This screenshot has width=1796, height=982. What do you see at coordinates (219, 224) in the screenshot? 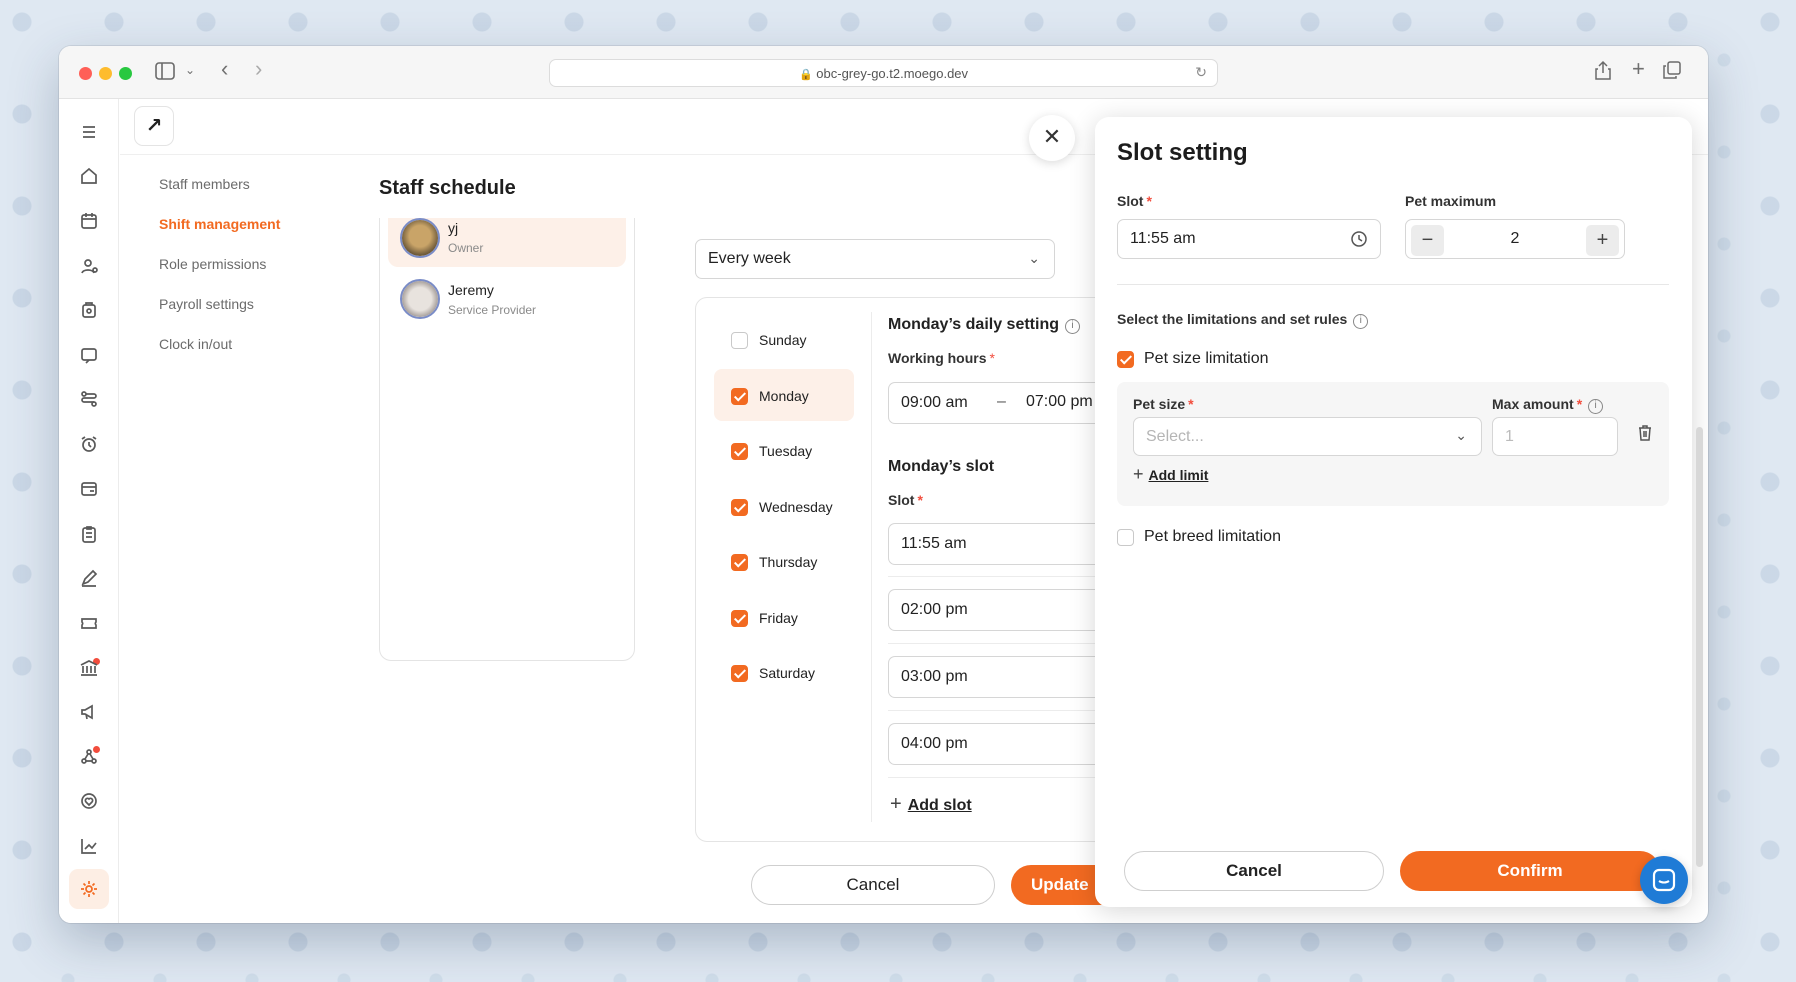
I see `subnav-shift-management: Shift management` at bounding box center [219, 224].